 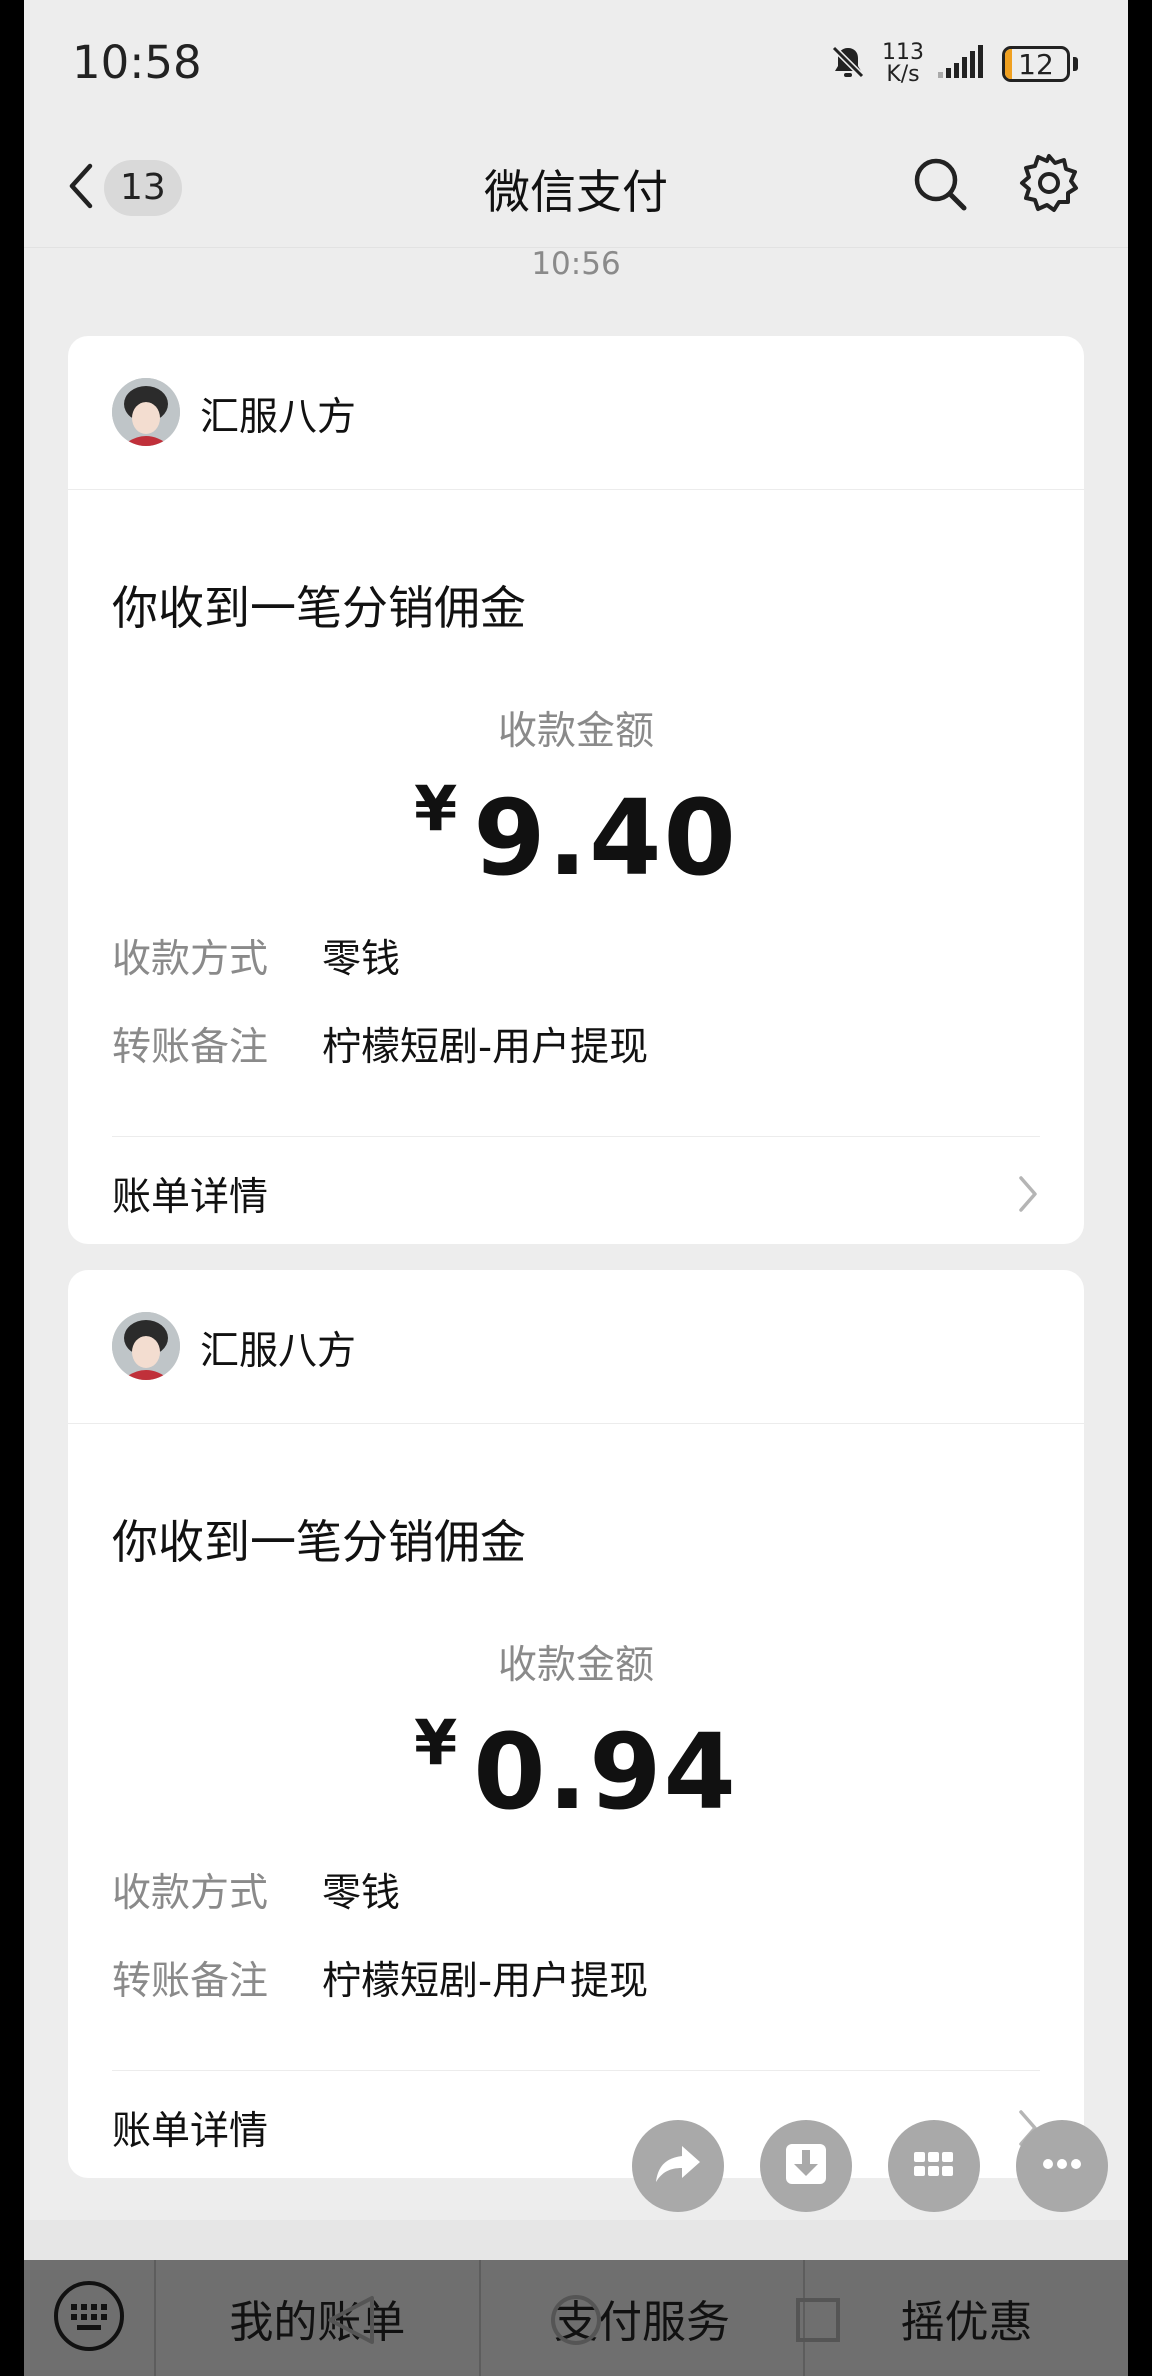 I want to click on battery-fill, so click(x=1009, y=64).